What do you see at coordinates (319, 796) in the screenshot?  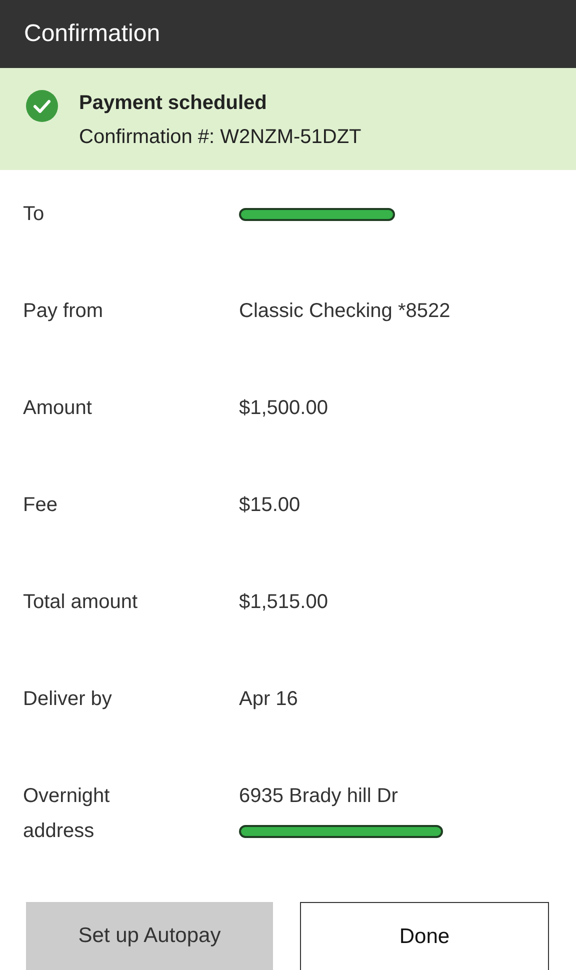 I see `field-value: 6935 Brady hill Dr` at bounding box center [319, 796].